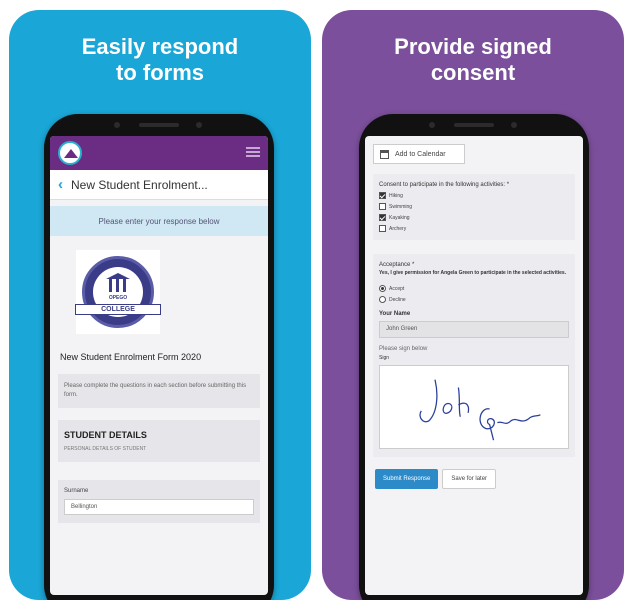  What do you see at coordinates (118, 309) in the screenshot?
I see `logo-banner-text: COLLEGE` at bounding box center [118, 309].